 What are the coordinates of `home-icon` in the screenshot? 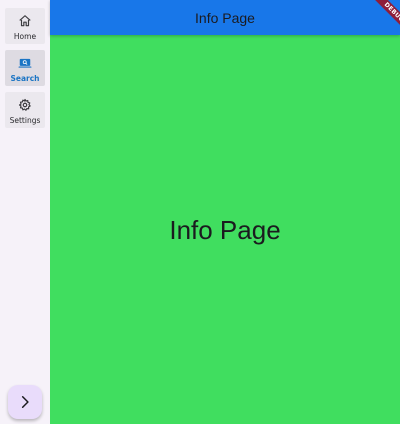 It's located at (25, 21).